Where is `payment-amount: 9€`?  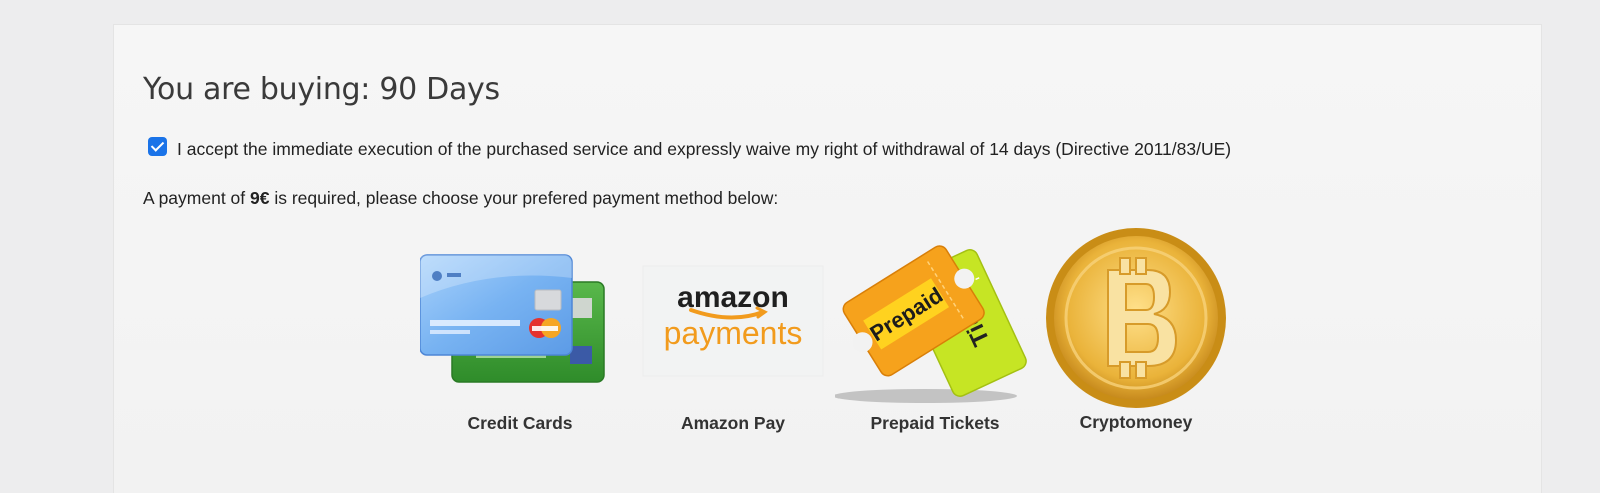 payment-amount: 9€ is located at coordinates (260, 198).